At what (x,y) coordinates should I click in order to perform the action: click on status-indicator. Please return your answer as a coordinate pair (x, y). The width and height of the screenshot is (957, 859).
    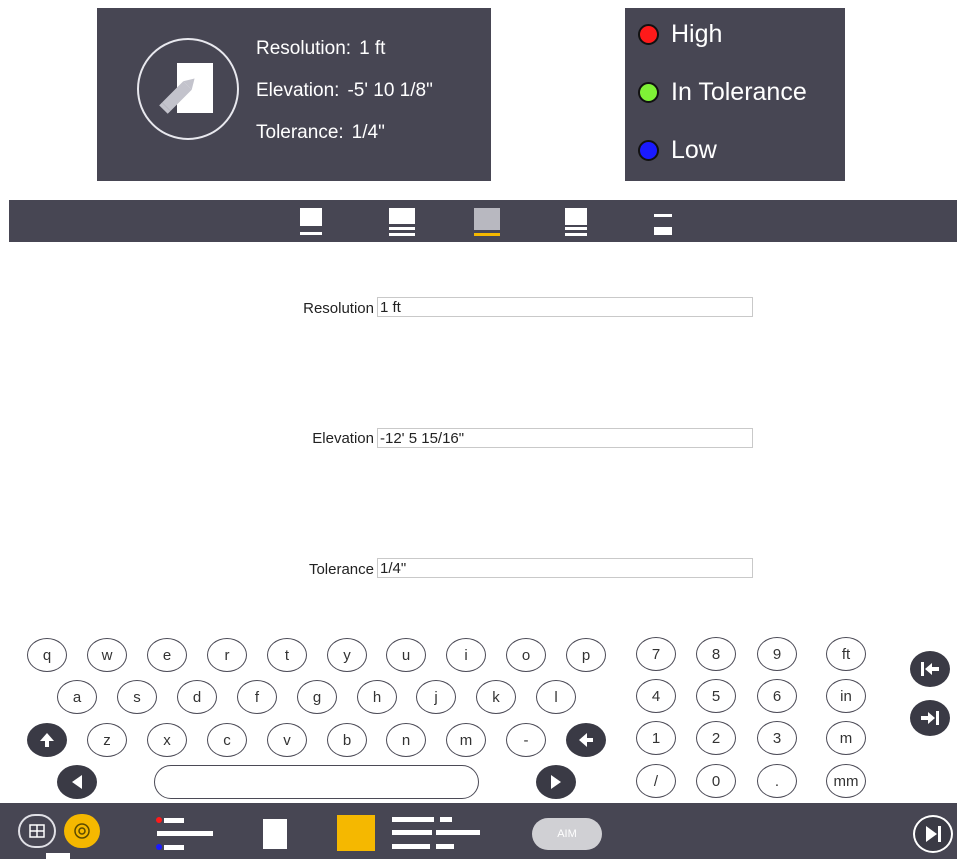
    Looking at the image, I should click on (58, 856).